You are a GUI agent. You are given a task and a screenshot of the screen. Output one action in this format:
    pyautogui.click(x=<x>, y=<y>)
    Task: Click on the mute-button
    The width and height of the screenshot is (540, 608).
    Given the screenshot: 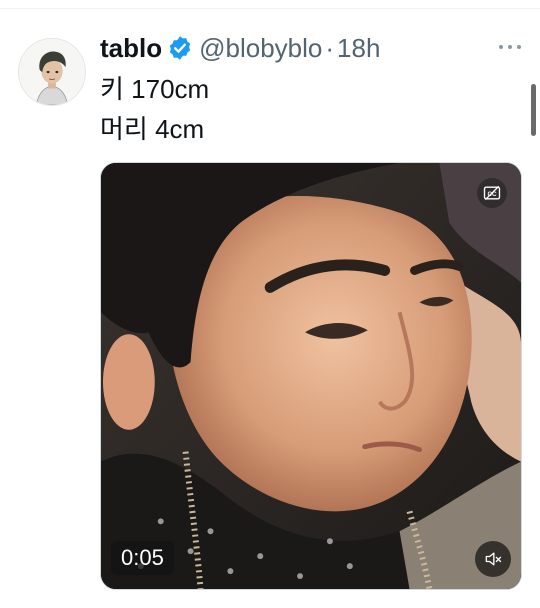 What is the action you would take?
    pyautogui.click(x=493, y=559)
    